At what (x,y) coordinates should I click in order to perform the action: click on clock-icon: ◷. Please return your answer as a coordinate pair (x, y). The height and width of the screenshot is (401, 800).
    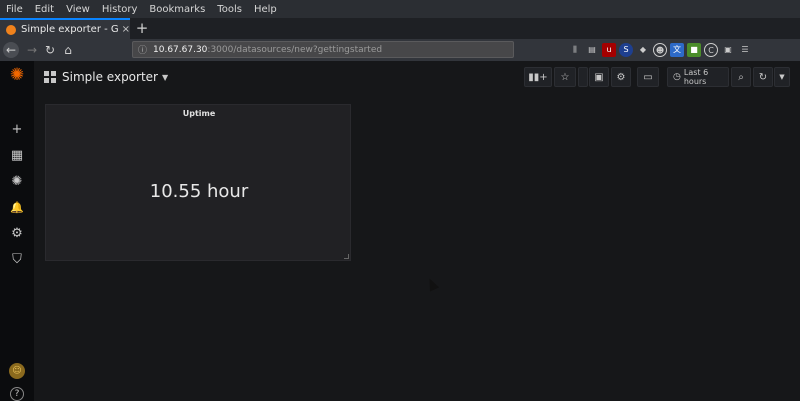
    Looking at the image, I should click on (677, 77).